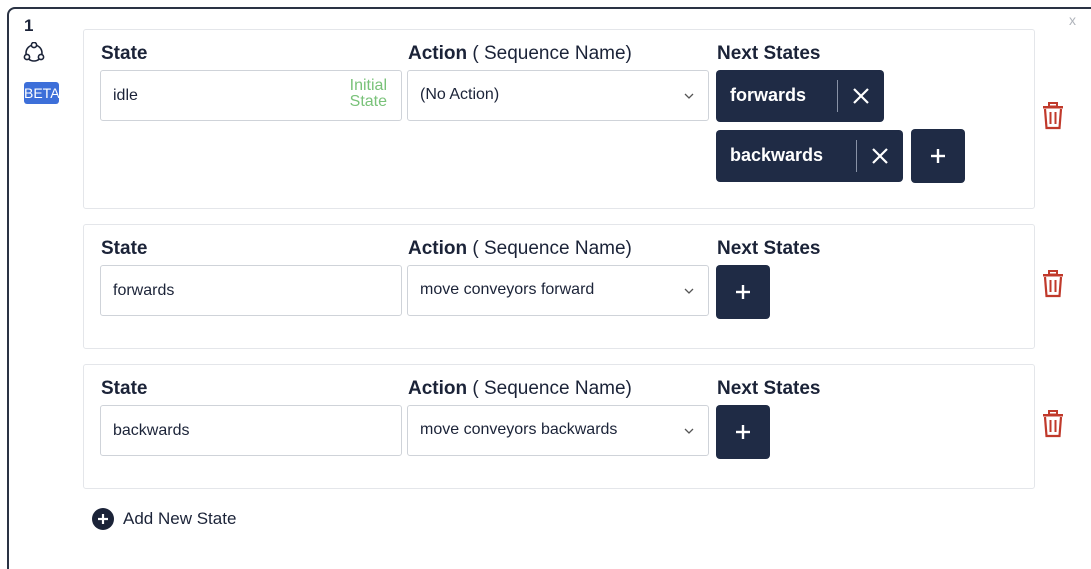 This screenshot has height=569, width=1091. Describe the element at coordinates (1072, 20) in the screenshot. I see `close-button: x` at that location.